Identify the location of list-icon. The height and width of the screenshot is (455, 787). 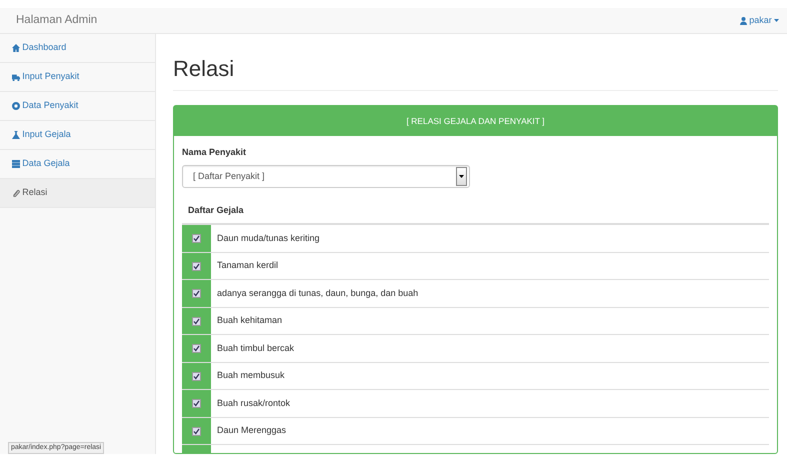
(16, 164).